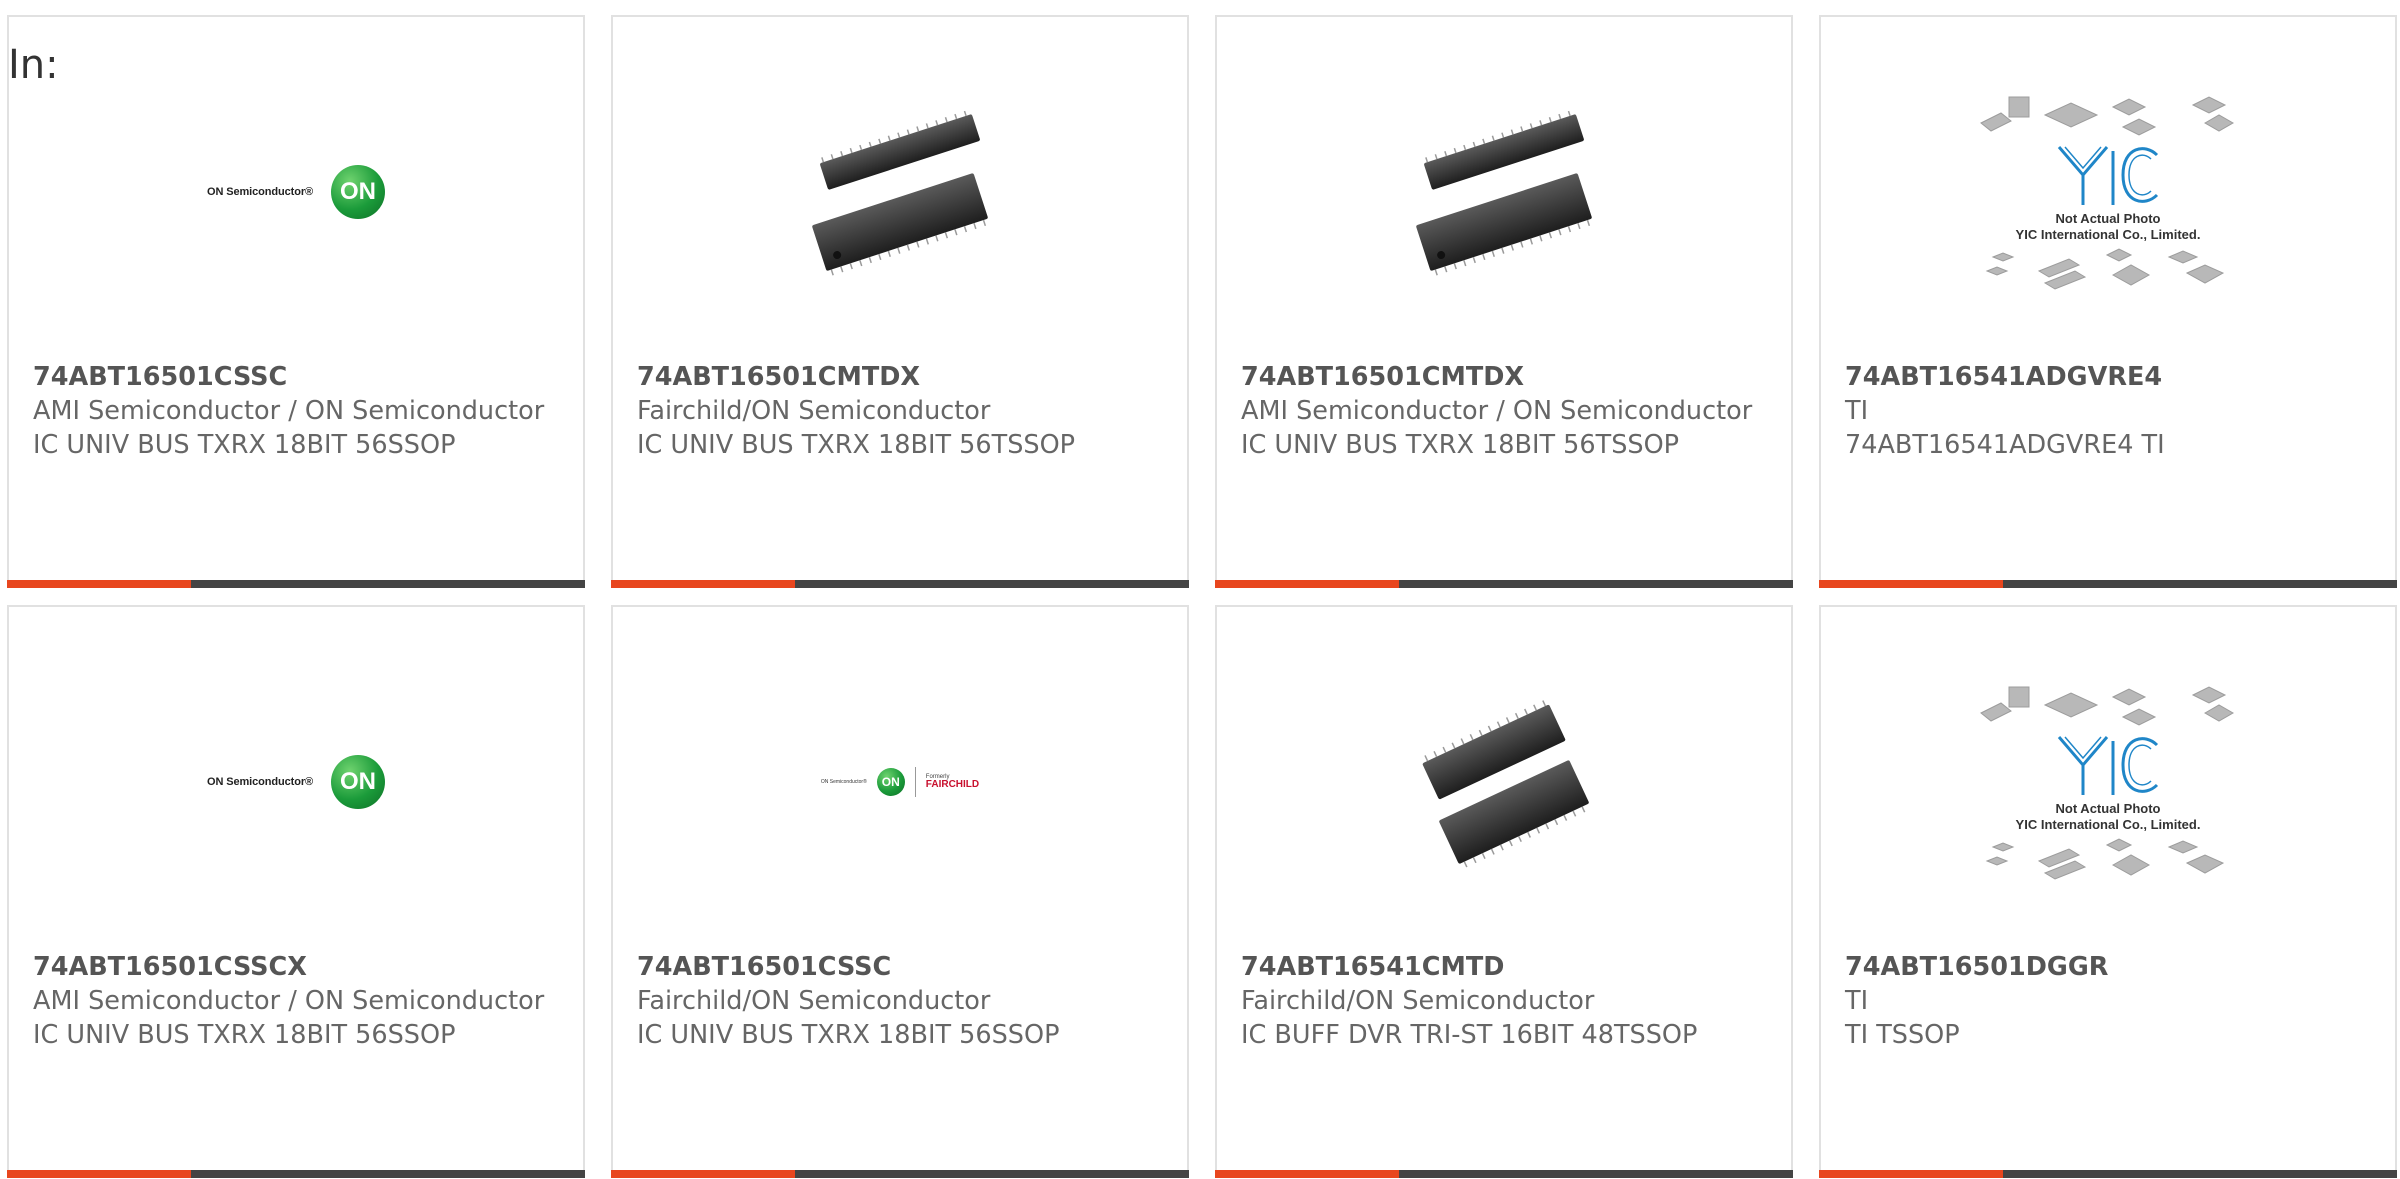 This screenshot has height=1179, width=2400. What do you see at coordinates (2105, 967) in the screenshot?
I see `part-number-link: 74ABT16501DGGR` at bounding box center [2105, 967].